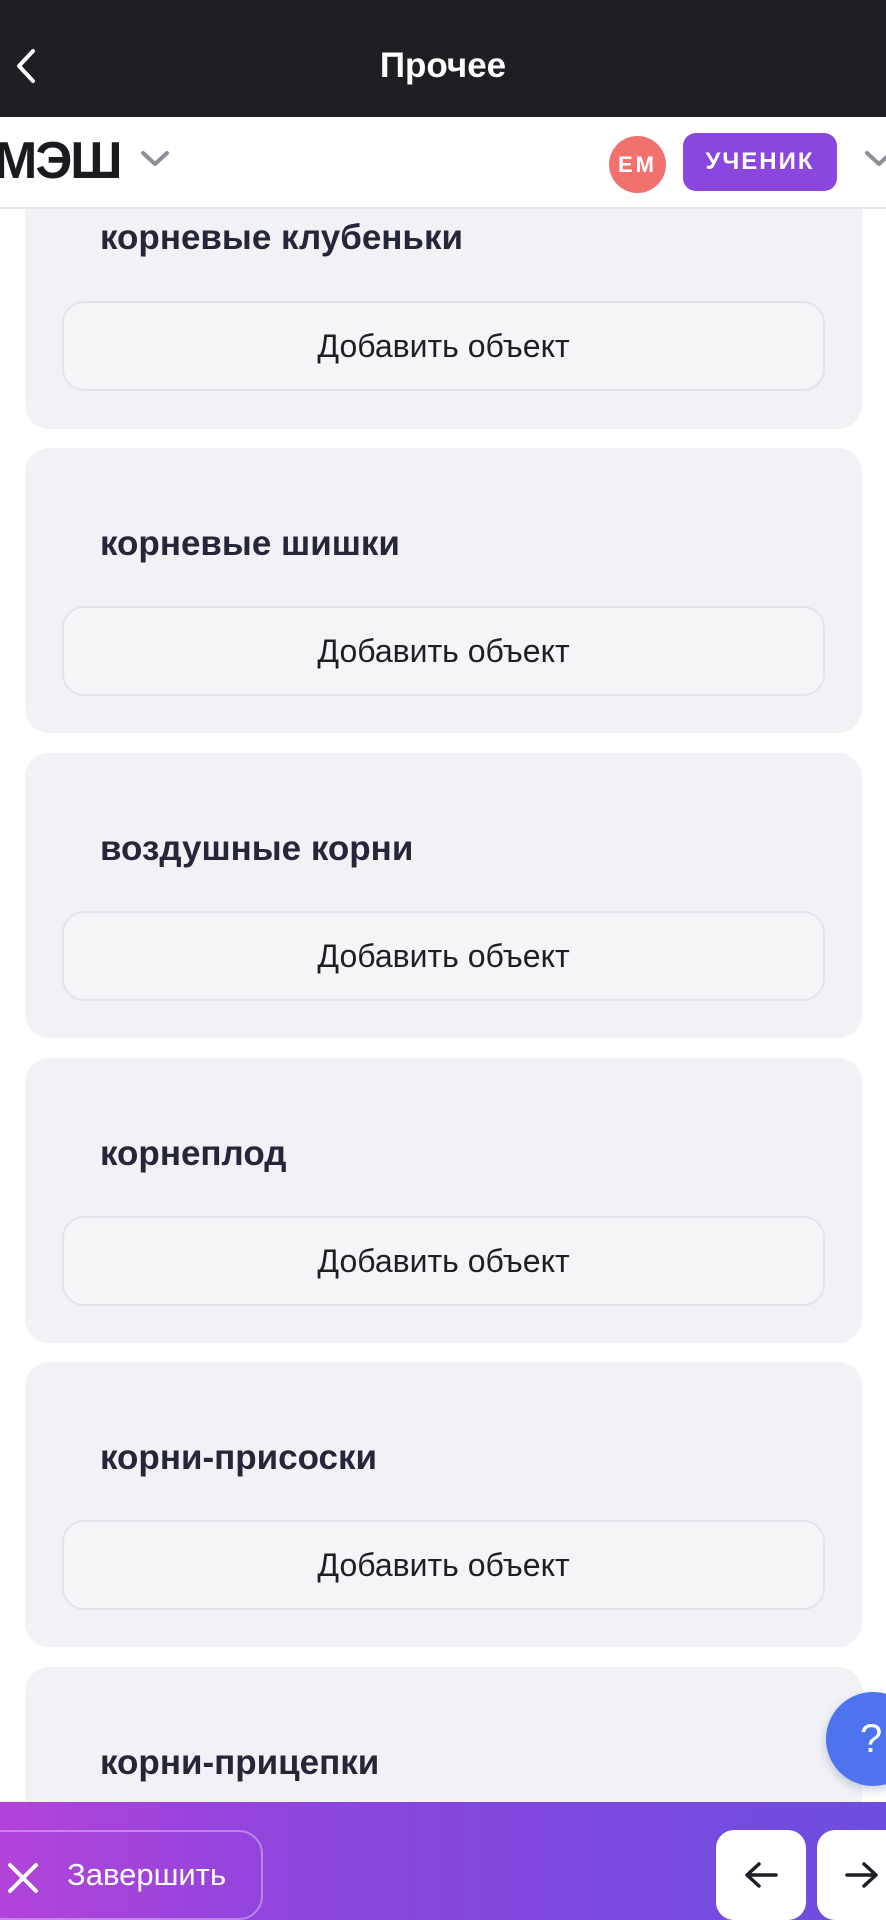  I want to click on previous-button, so click(761, 1875).